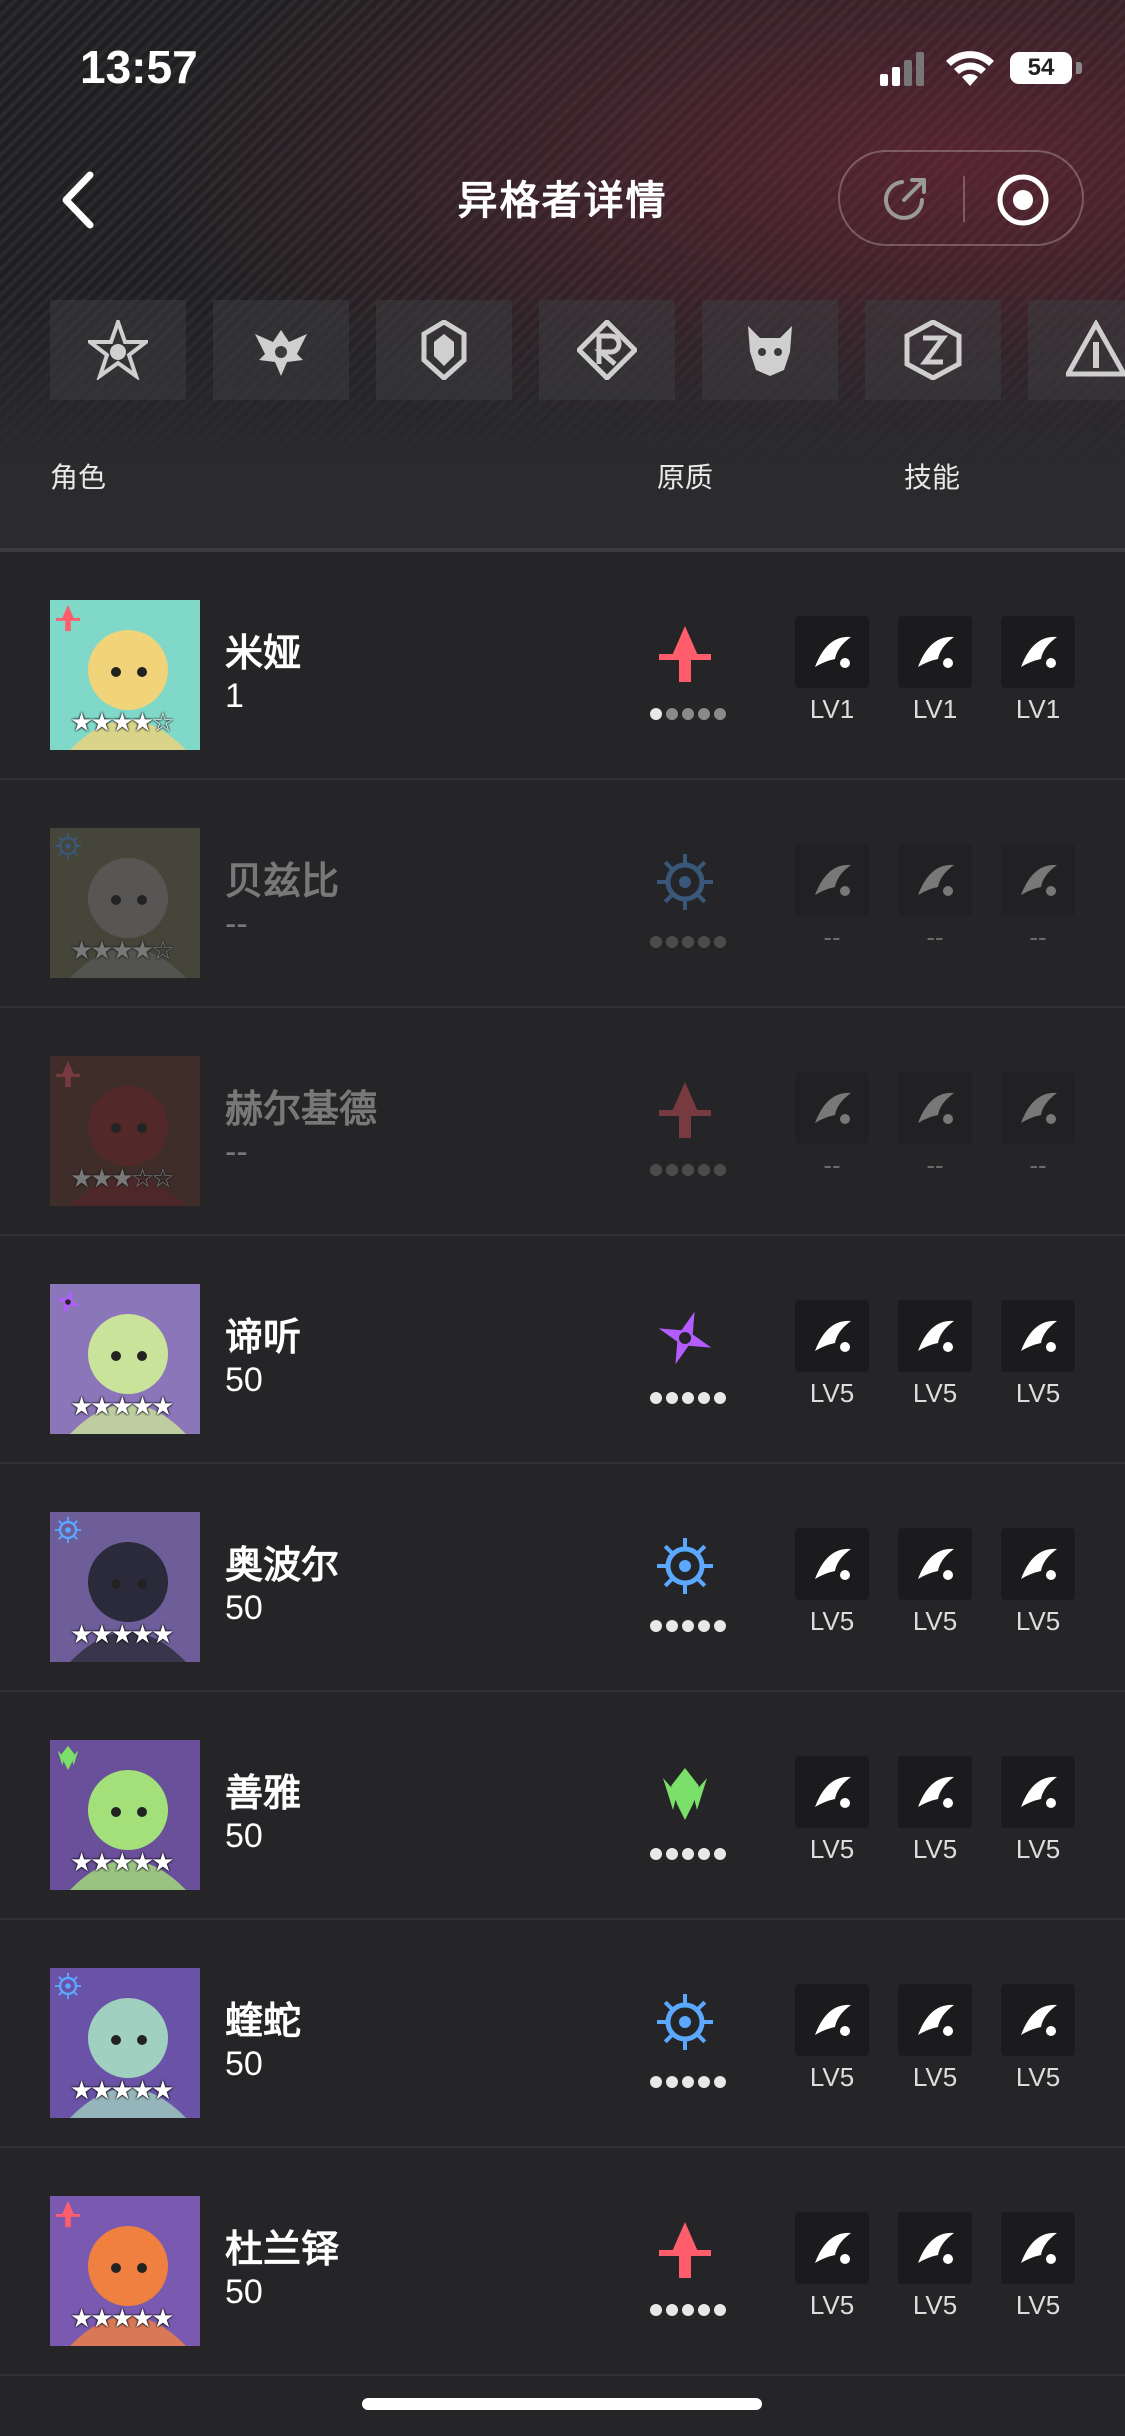 This screenshot has width=1125, height=2436. I want to click on character-name: 蝰蛇, so click(263, 2021).